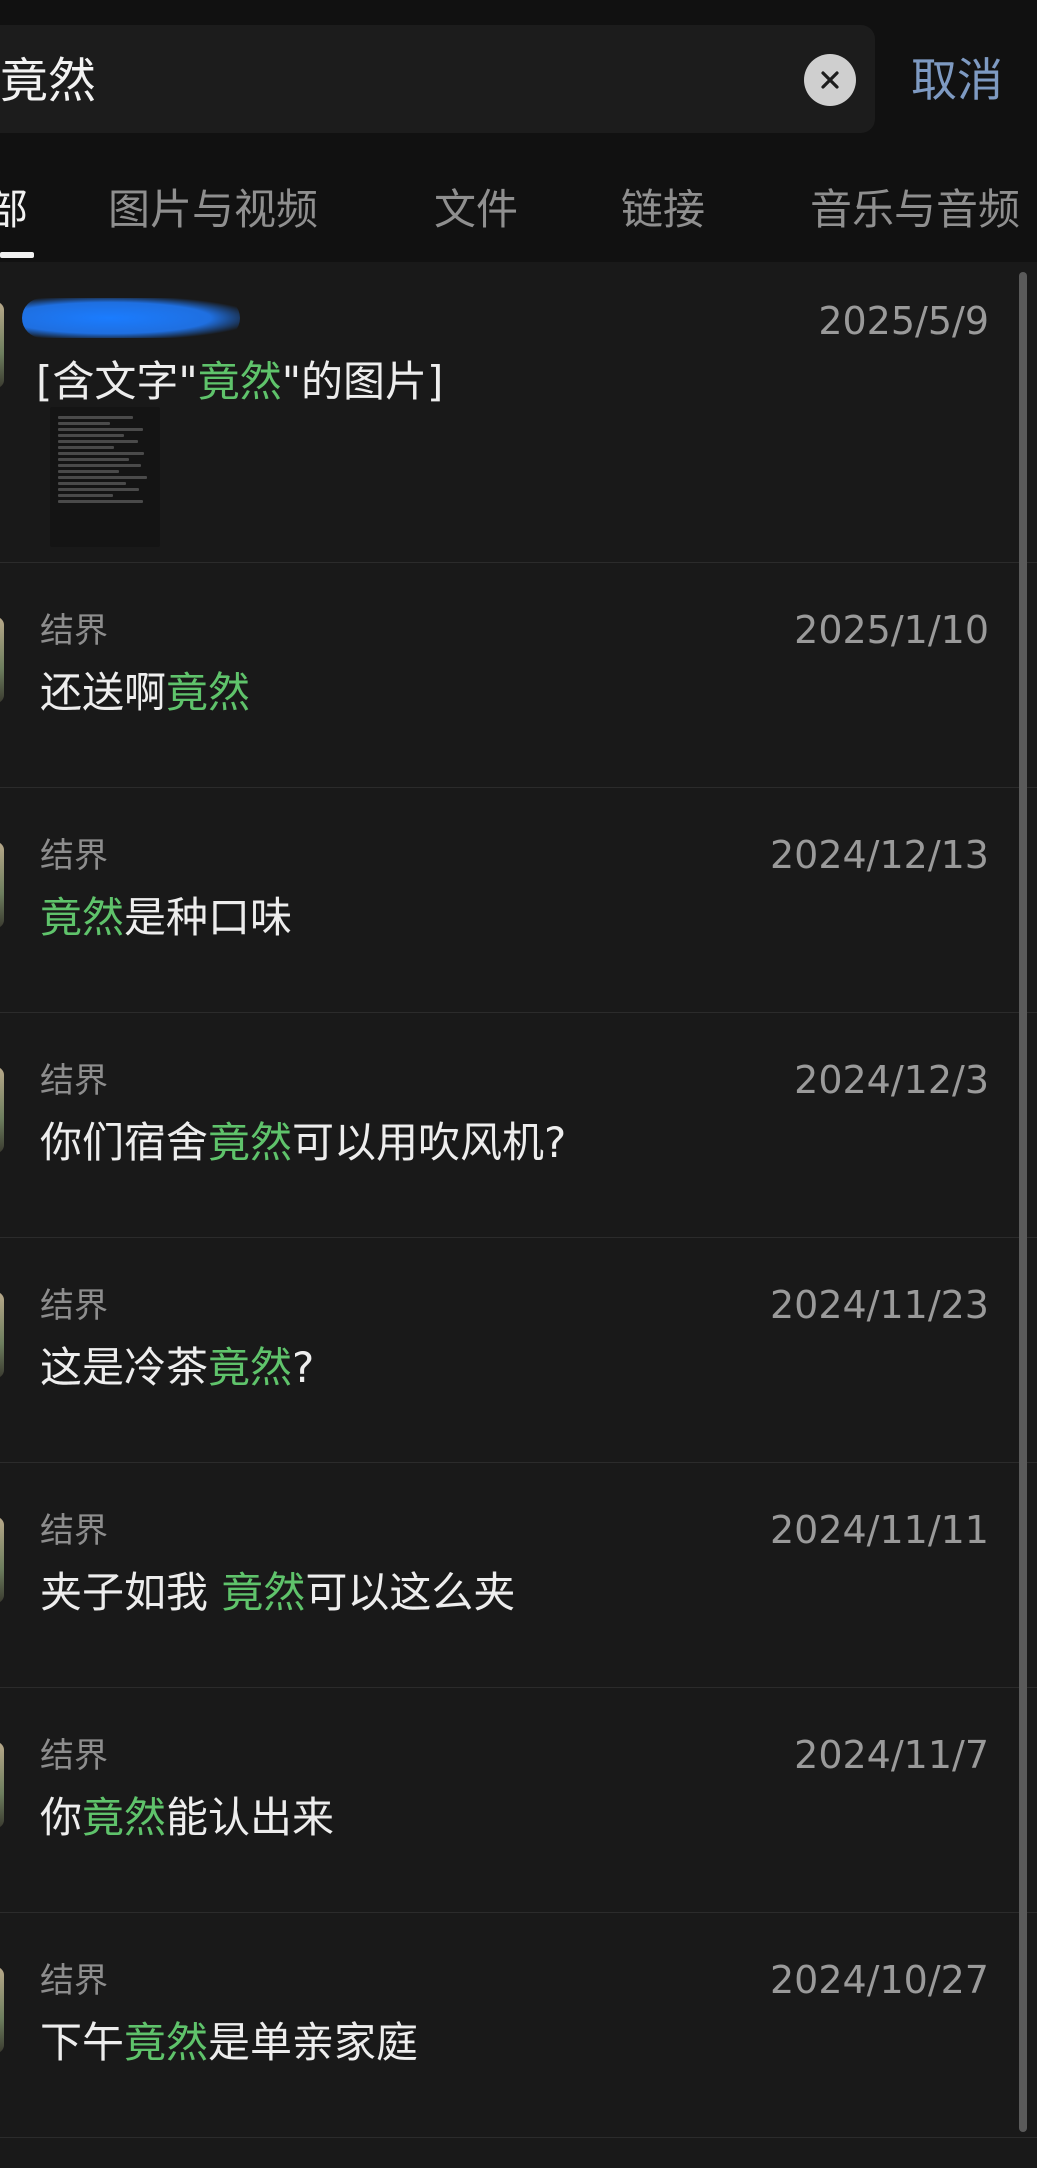 The height and width of the screenshot is (2168, 1037). I want to click on message-text: "的图片], so click(362, 381).